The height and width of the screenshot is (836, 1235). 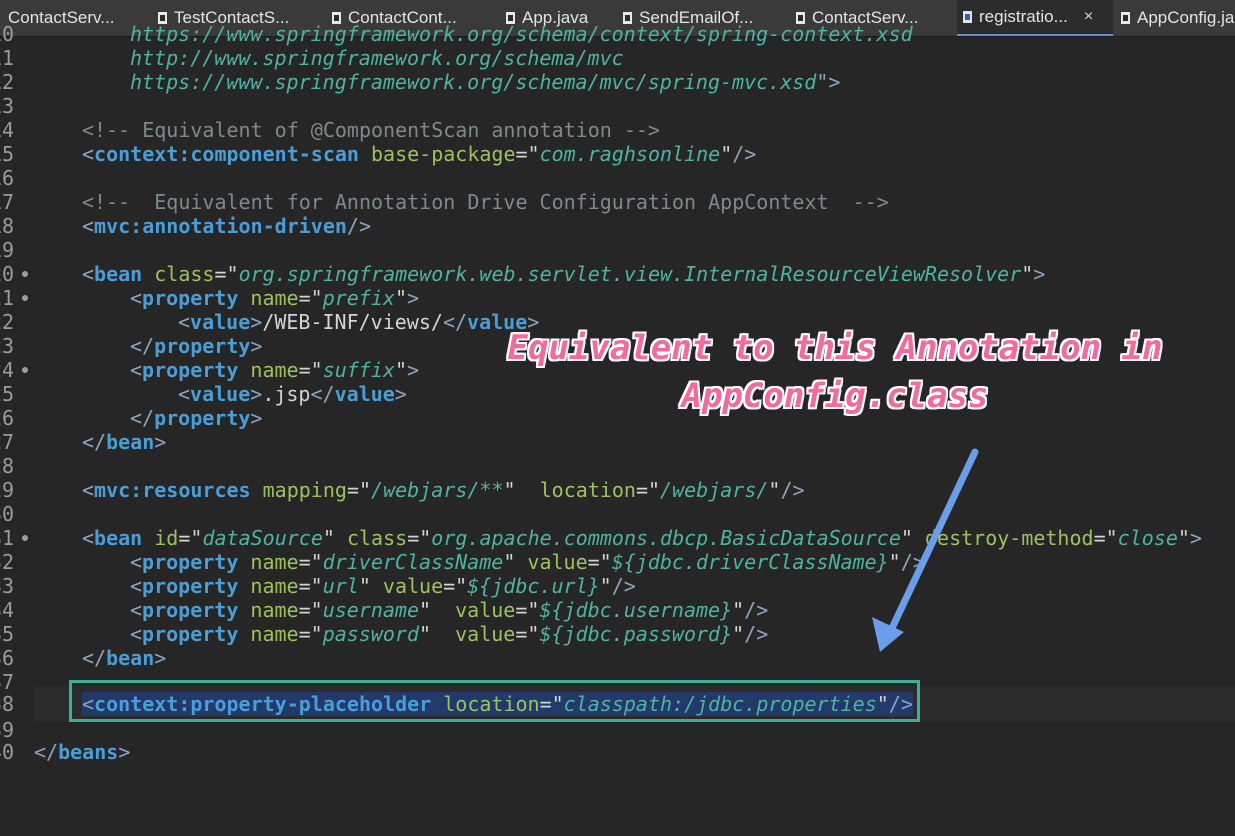 What do you see at coordinates (262, 538) in the screenshot?
I see `attr-value: dataSource` at bounding box center [262, 538].